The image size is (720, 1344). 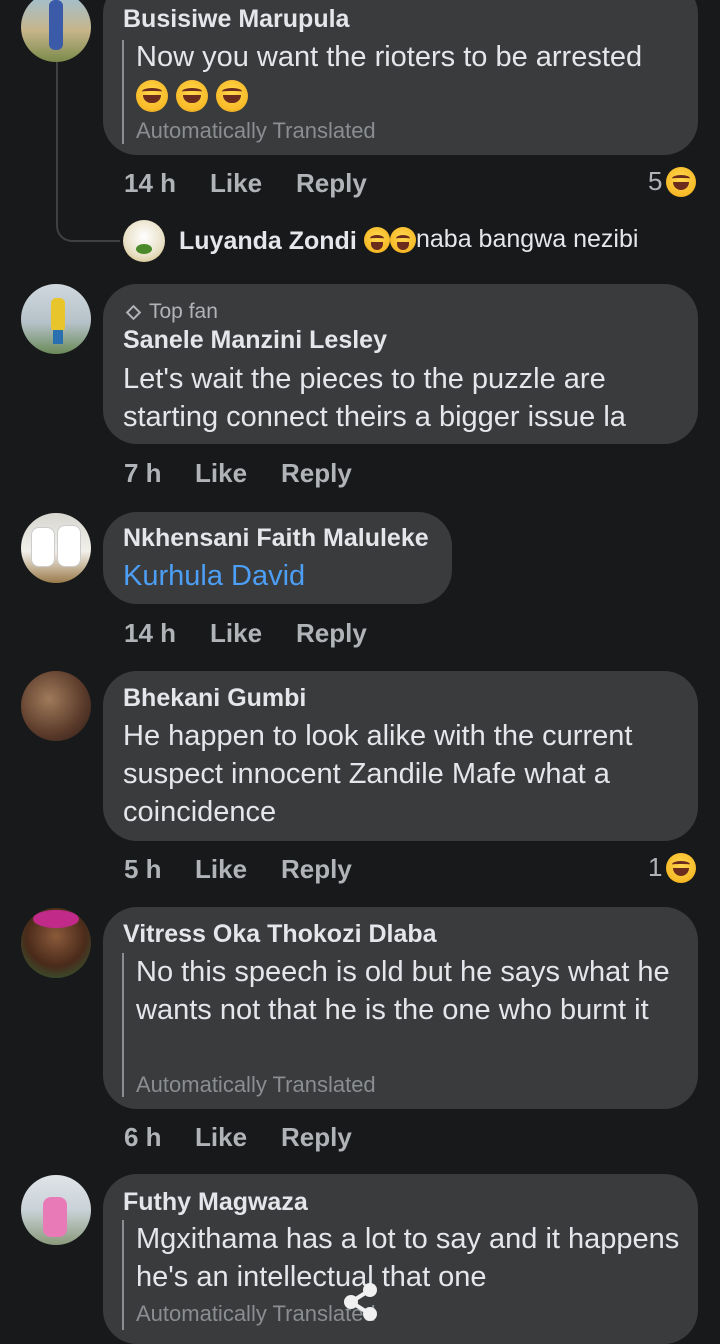 What do you see at coordinates (143, 1137) in the screenshot?
I see `comment-time: 6 h` at bounding box center [143, 1137].